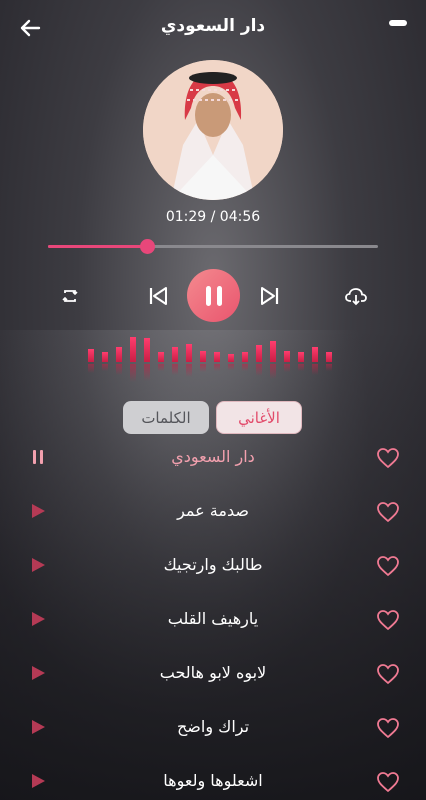 This screenshot has height=800, width=426. I want to click on song-row: اشعلوها ولعوها, so click(213, 777).